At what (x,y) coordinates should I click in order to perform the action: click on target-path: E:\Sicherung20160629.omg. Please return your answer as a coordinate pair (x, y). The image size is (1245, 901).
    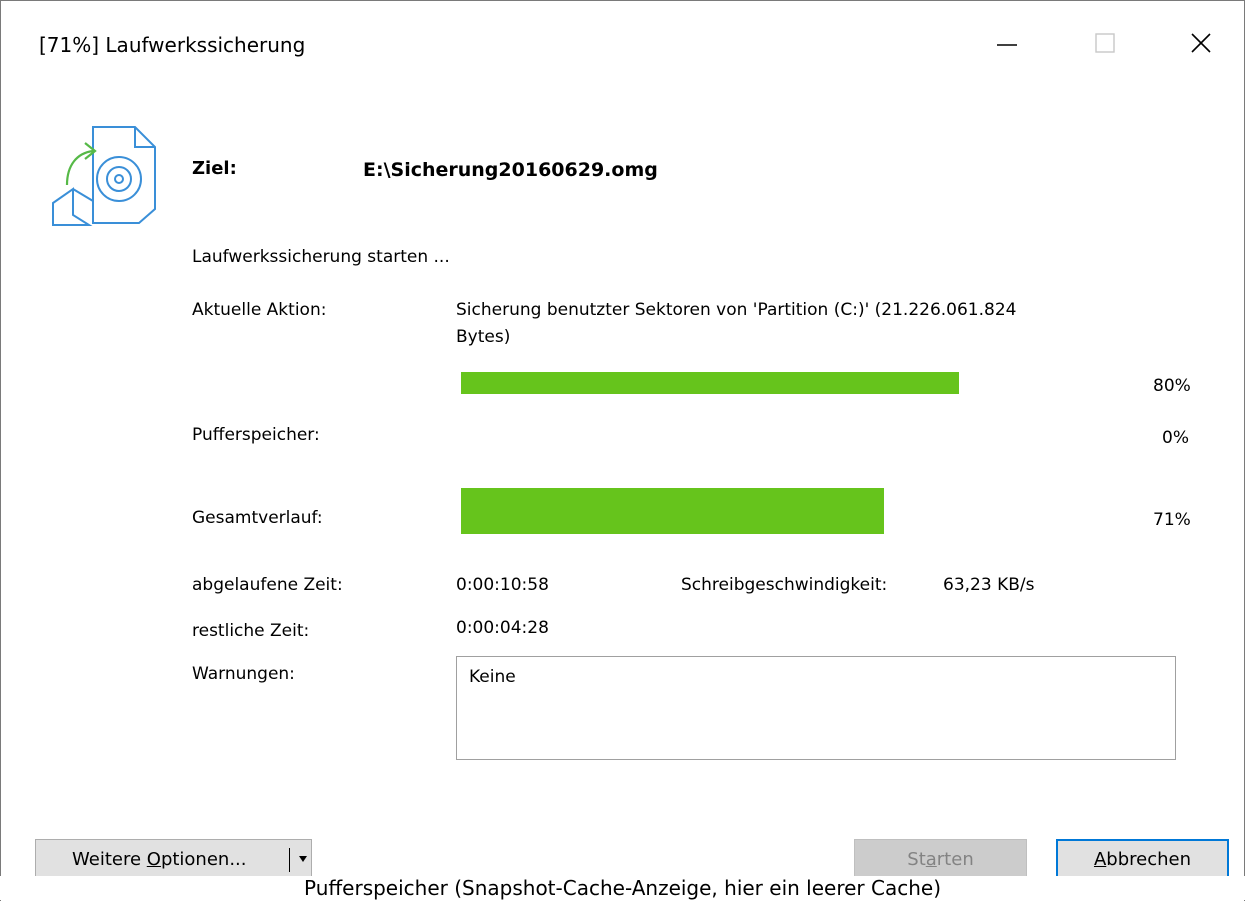
    Looking at the image, I should click on (510, 170).